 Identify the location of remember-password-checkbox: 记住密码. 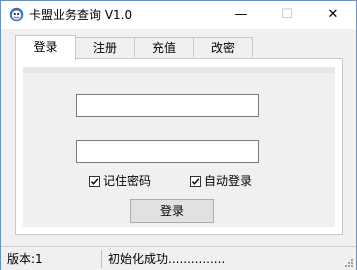
(120, 181).